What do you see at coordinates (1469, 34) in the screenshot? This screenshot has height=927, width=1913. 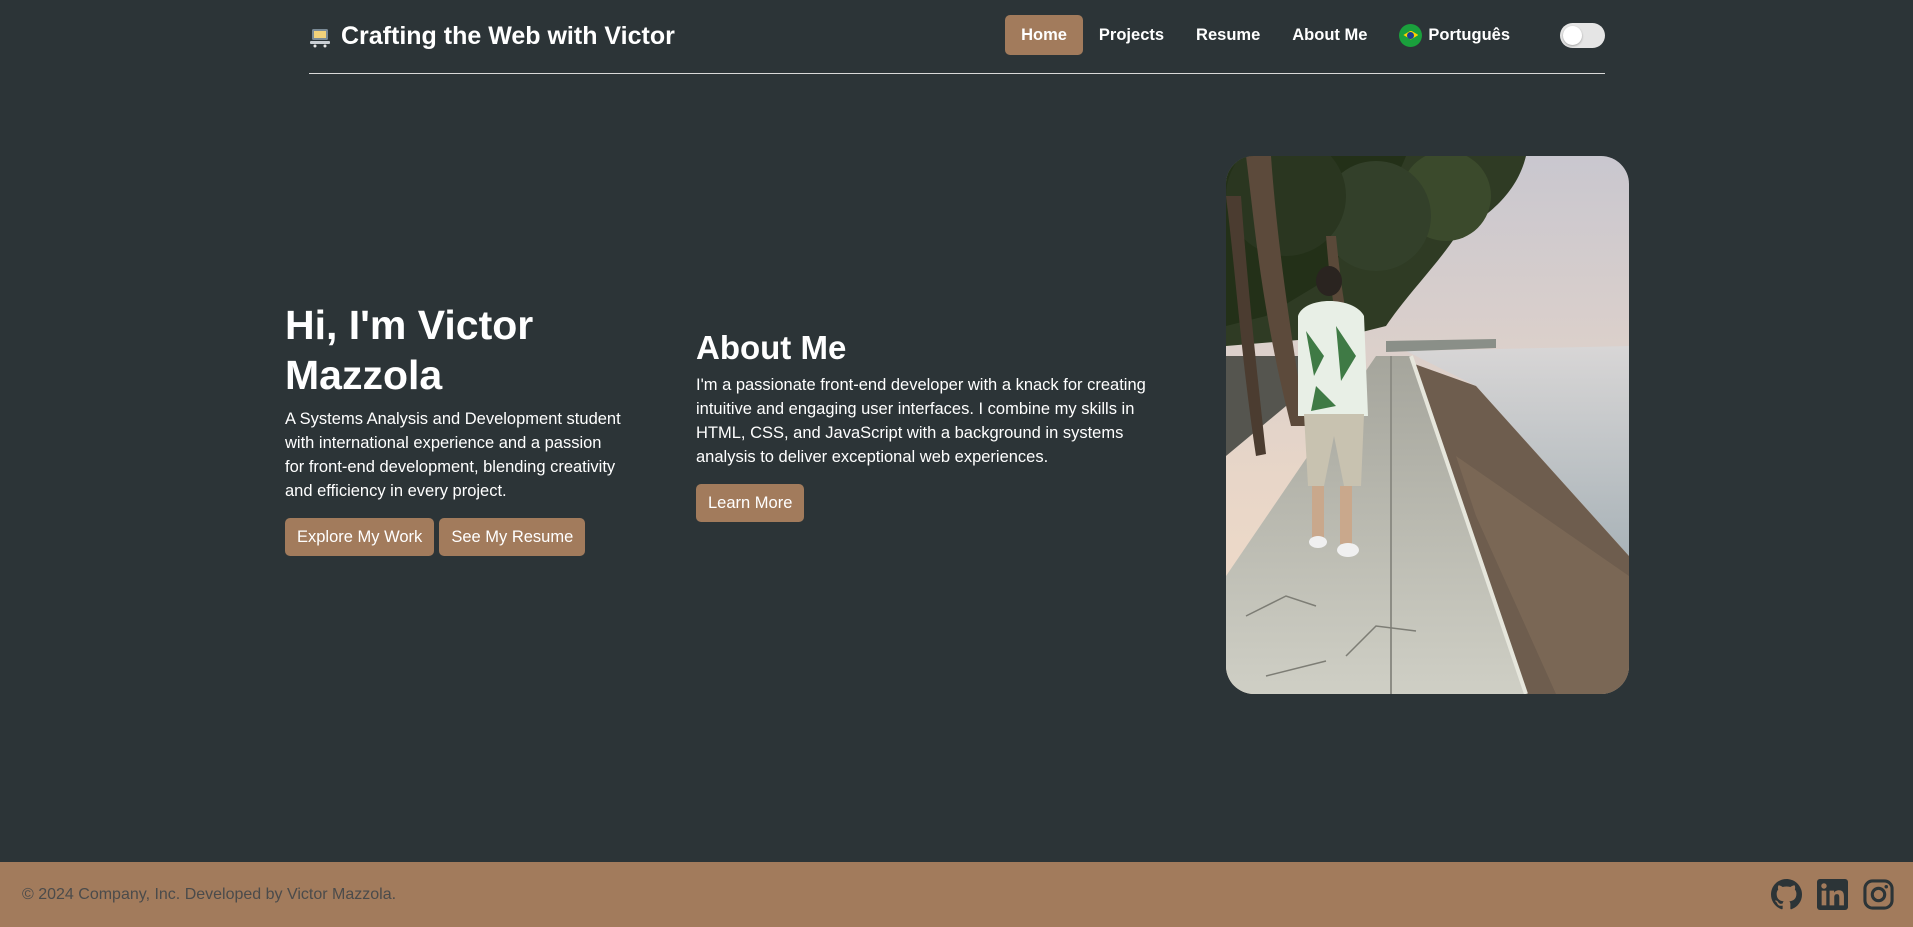 I see `language-label: Português` at bounding box center [1469, 34].